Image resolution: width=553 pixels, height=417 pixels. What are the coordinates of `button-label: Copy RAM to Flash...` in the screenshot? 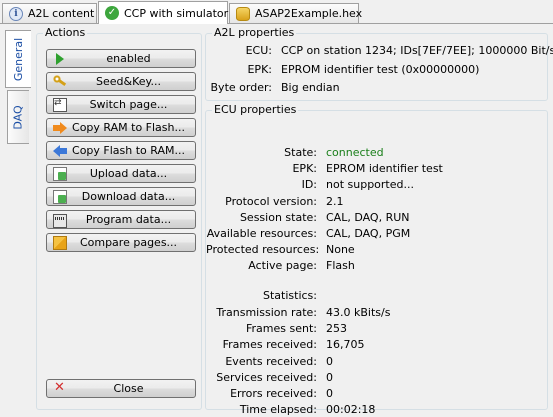 It's located at (128, 127).